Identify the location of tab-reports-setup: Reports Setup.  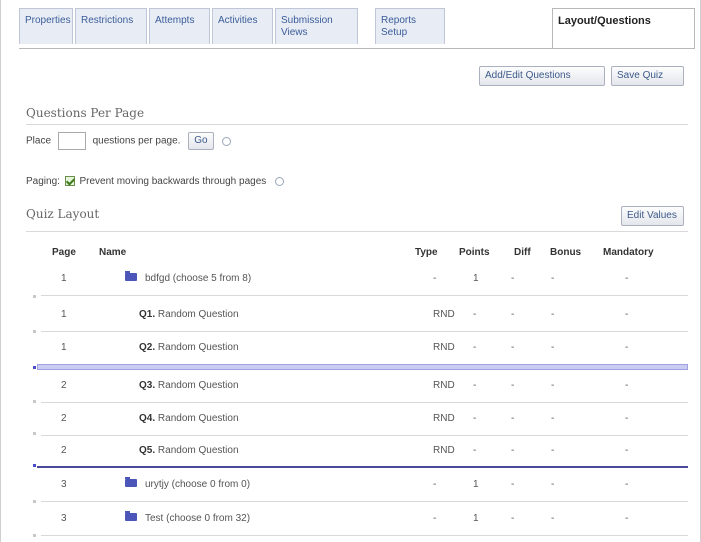
(410, 26).